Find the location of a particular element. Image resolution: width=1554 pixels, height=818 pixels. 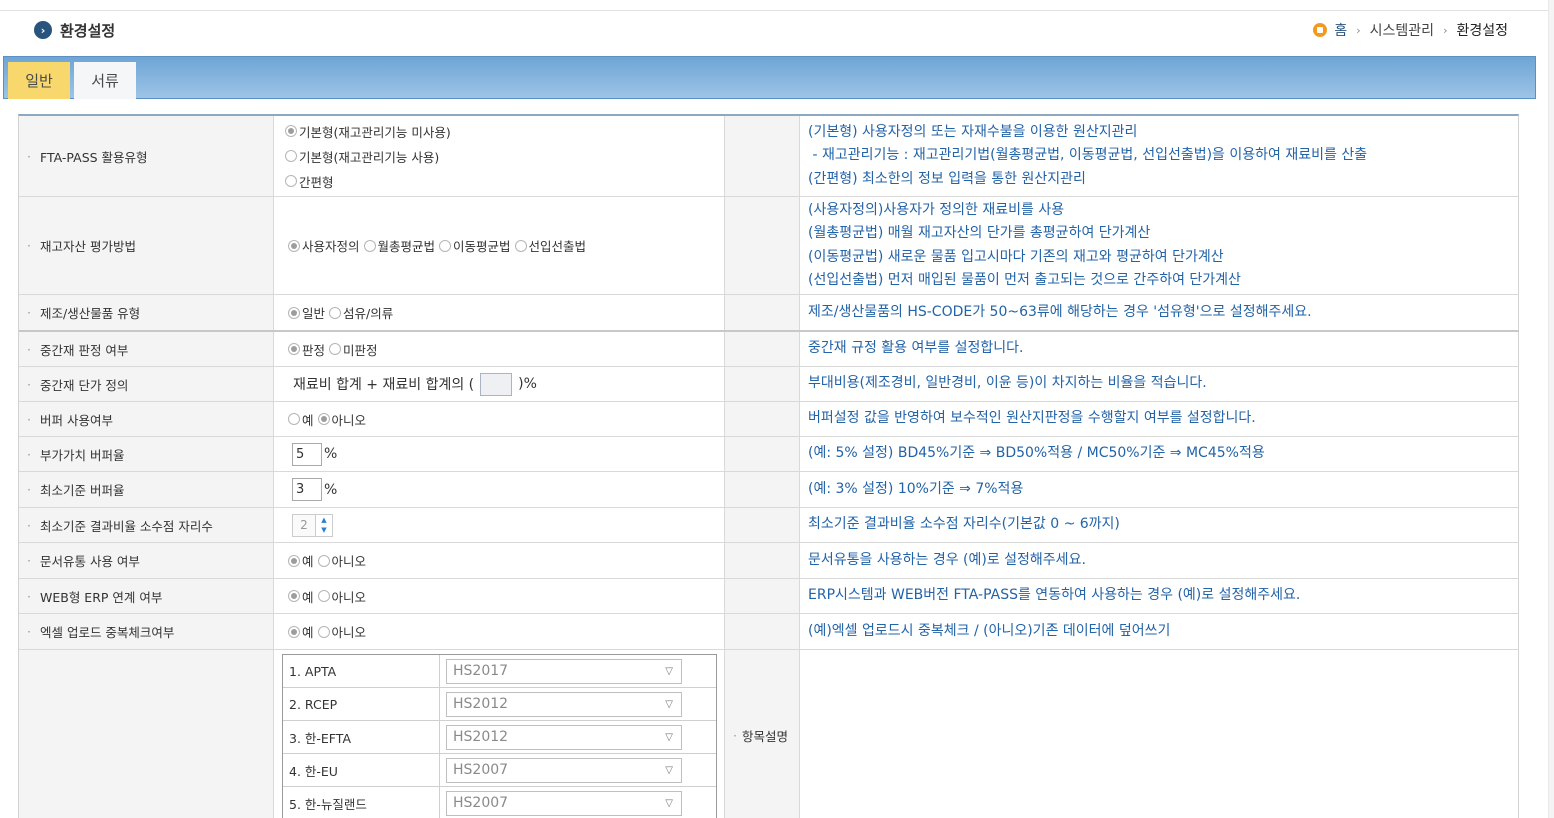

fta-hs-item: 3. 한-EFTA HS2012 ▽ is located at coordinates (499, 737).